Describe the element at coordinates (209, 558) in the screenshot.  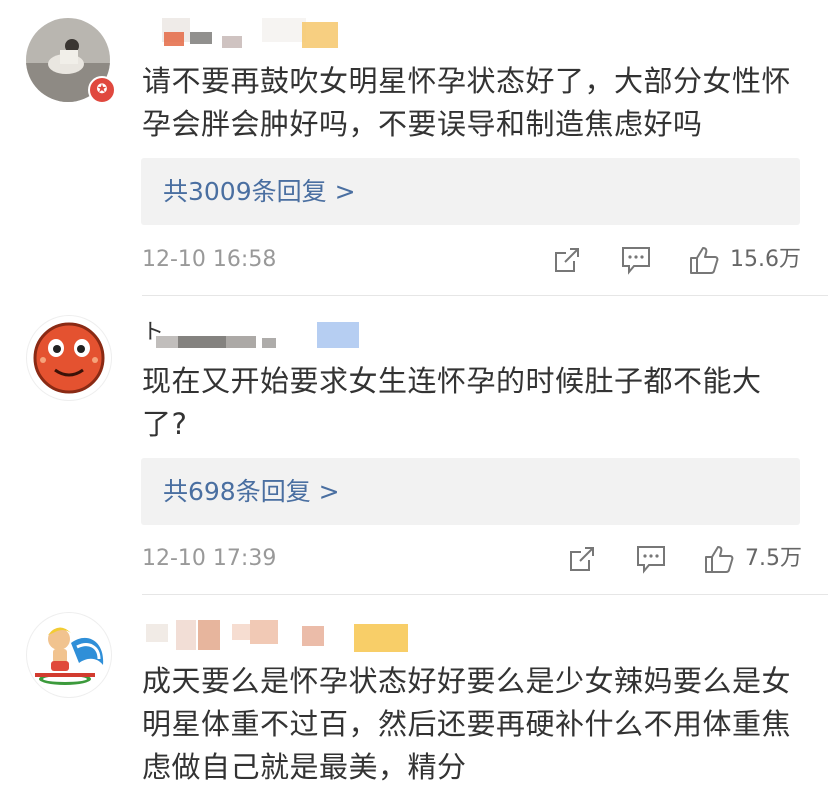
I see `comment-time: 12-10 17:39` at that location.